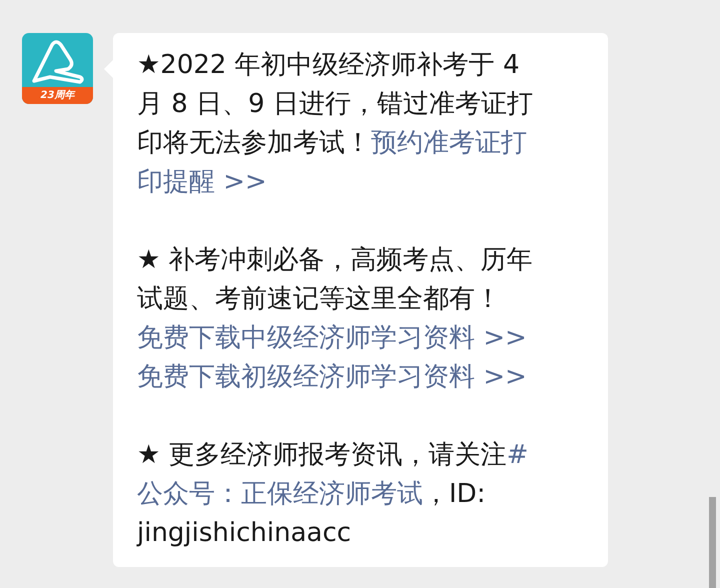 This screenshot has width=720, height=588. What do you see at coordinates (57, 95) in the screenshot?
I see `logo-badge-text: 23周年` at bounding box center [57, 95].